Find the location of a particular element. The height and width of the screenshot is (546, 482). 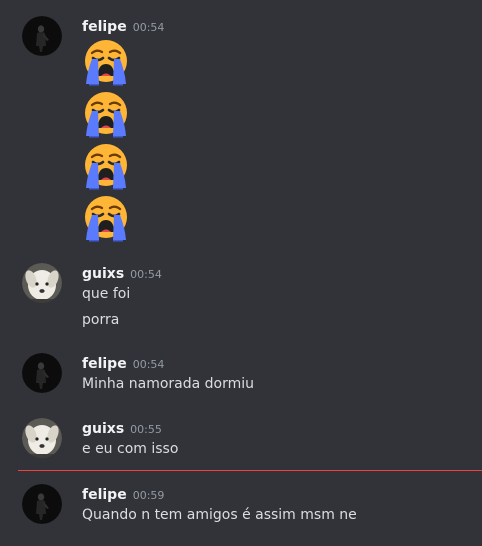

message-text: Quando n tem amigos é assim msm ne is located at coordinates (219, 515).